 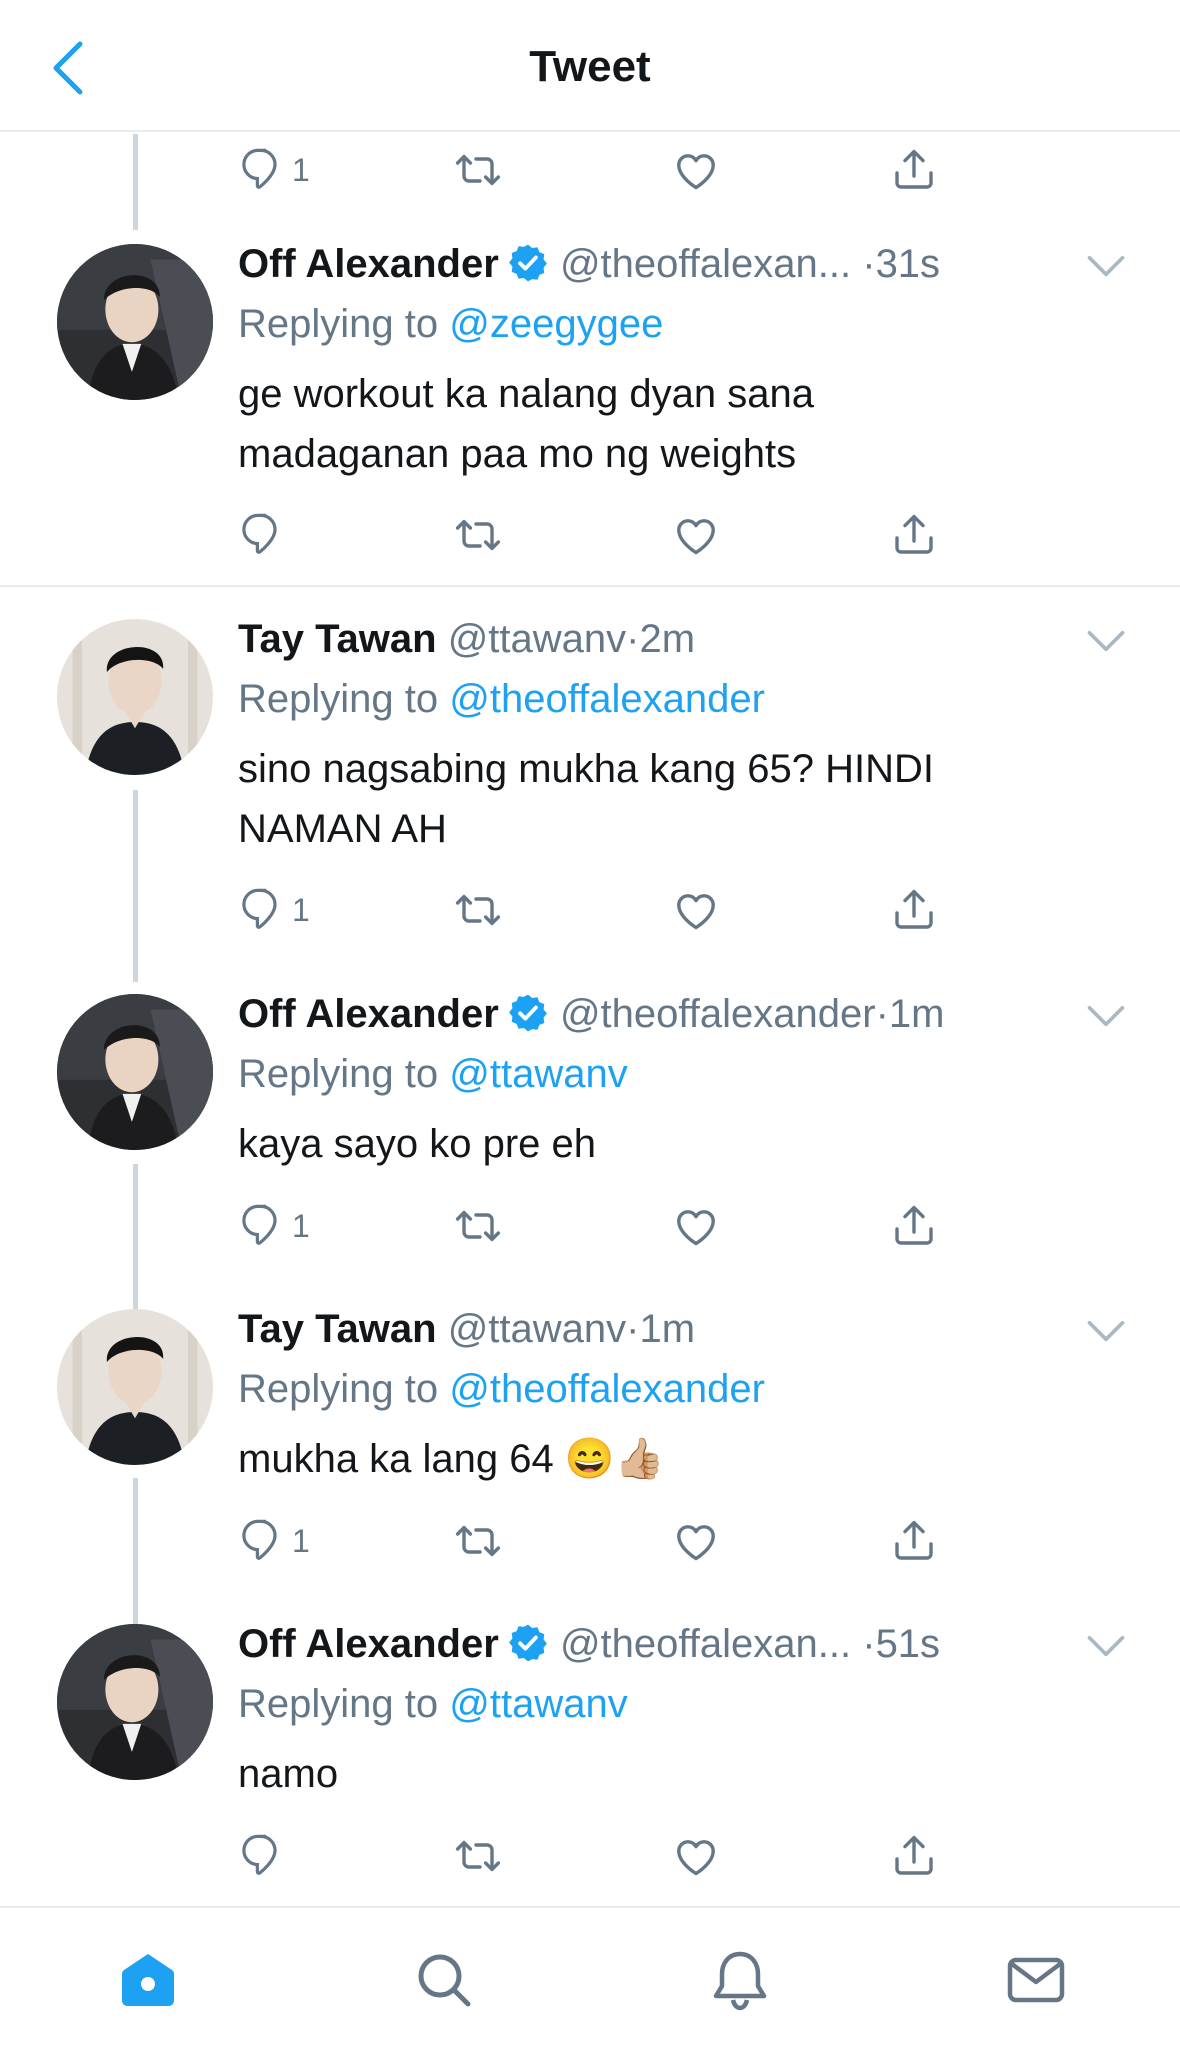 What do you see at coordinates (556, 324) in the screenshot?
I see `mention-link: @zeegygee` at bounding box center [556, 324].